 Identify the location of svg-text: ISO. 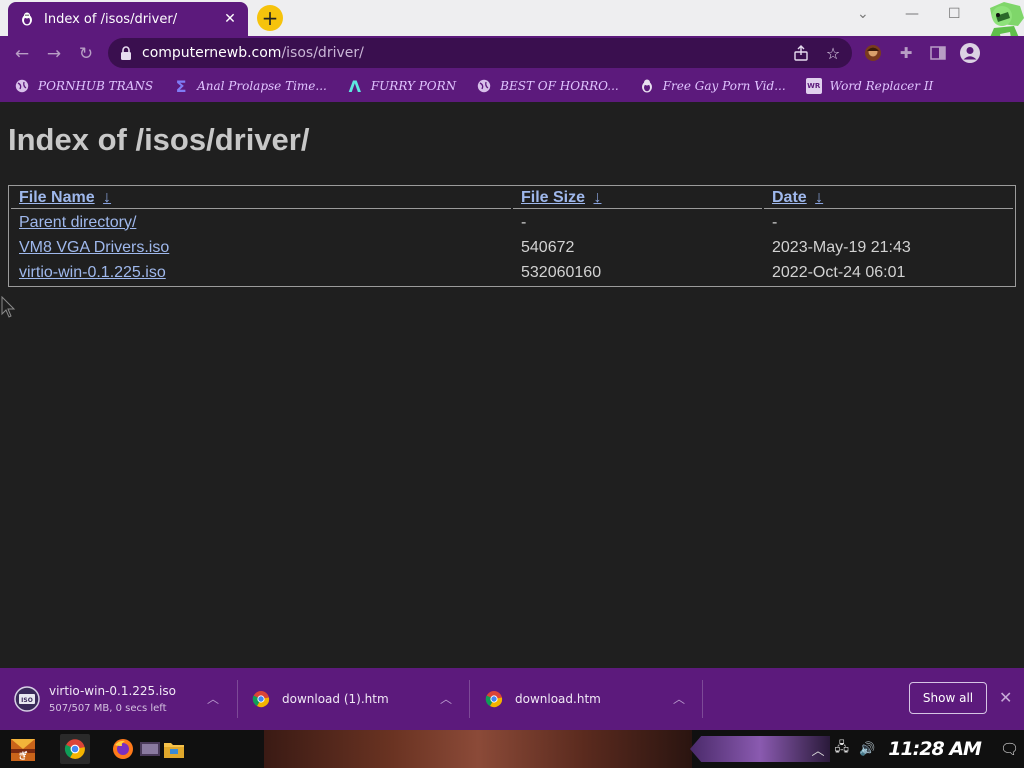
(27, 700).